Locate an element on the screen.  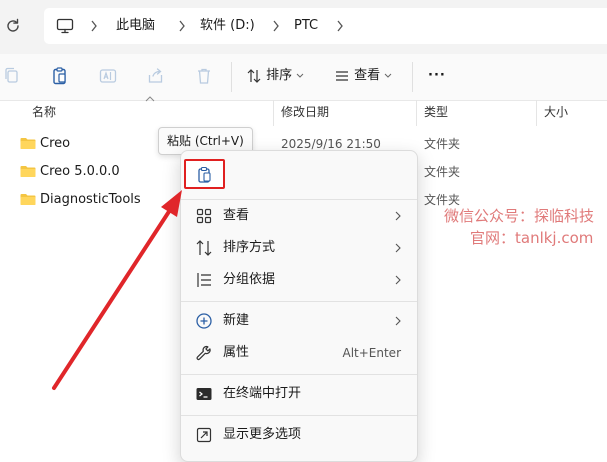
paste-button is located at coordinates (204, 174).